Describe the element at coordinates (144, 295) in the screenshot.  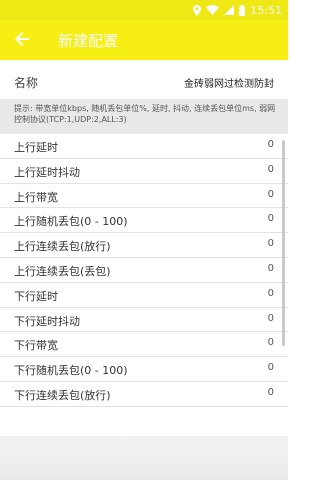
I see `setting-row: 下行延时 0` at that location.